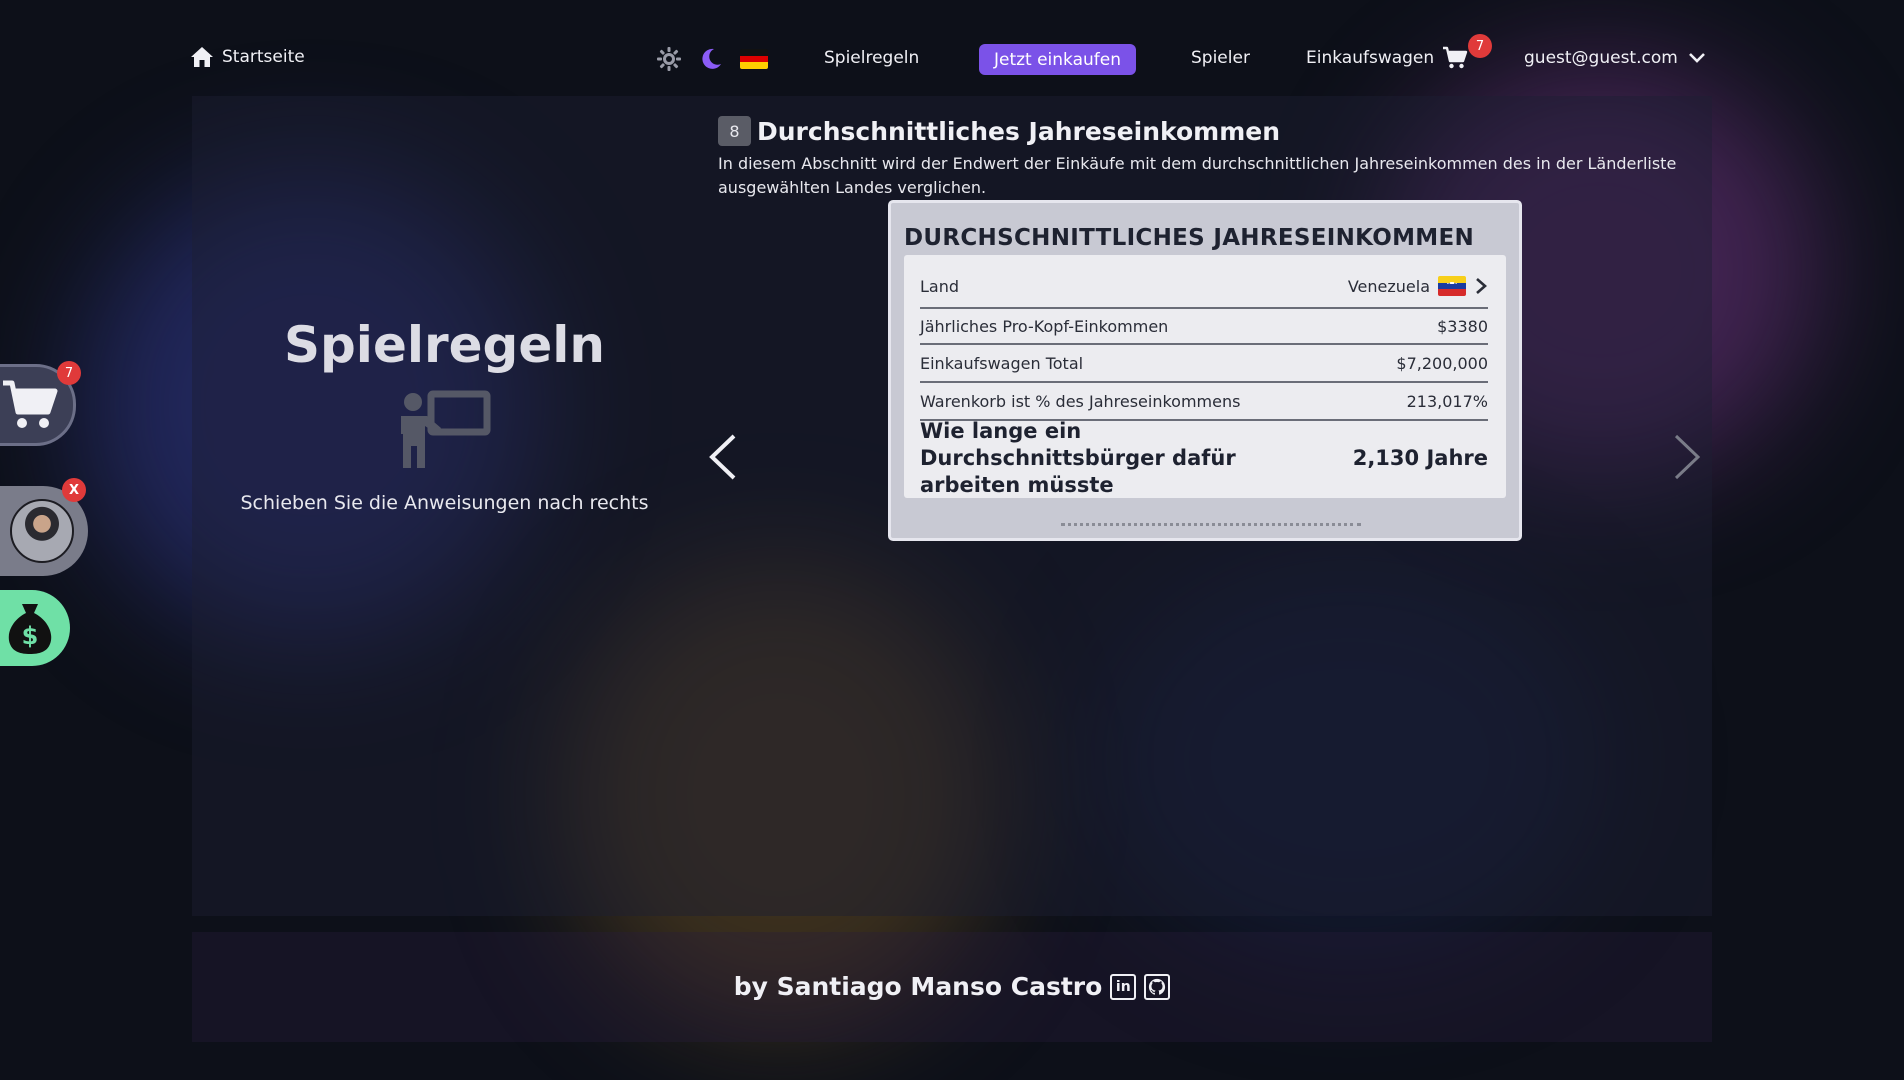 The height and width of the screenshot is (1080, 1904). I want to click on floating-cart-badge: 7, so click(69, 373).